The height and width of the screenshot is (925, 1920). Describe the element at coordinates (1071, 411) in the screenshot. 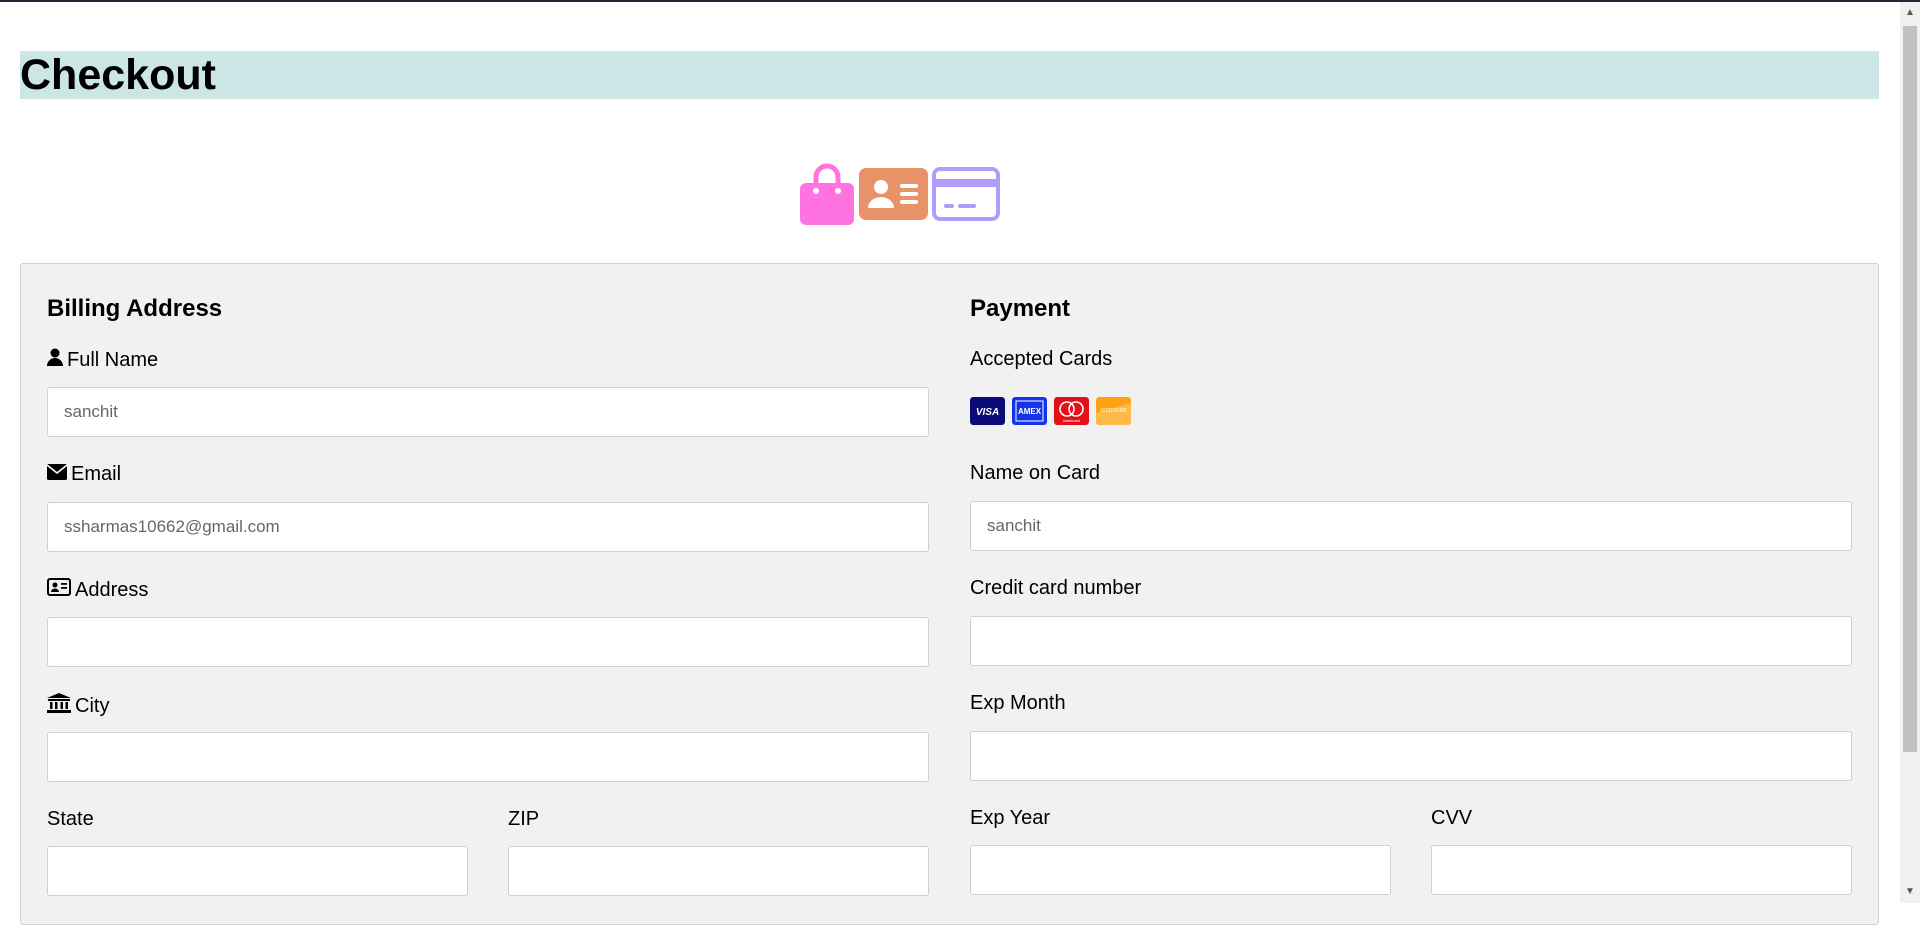

I see `mastercard-icon: mastercard` at that location.